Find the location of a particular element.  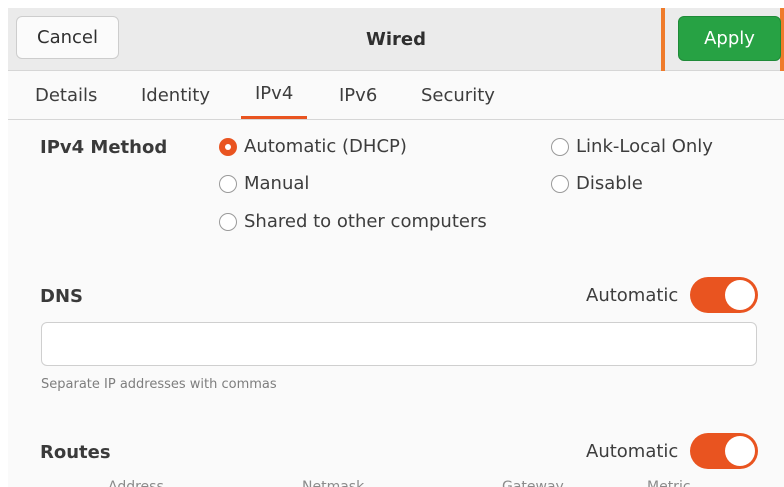

tab-ipv4: IPv4 is located at coordinates (274, 95).